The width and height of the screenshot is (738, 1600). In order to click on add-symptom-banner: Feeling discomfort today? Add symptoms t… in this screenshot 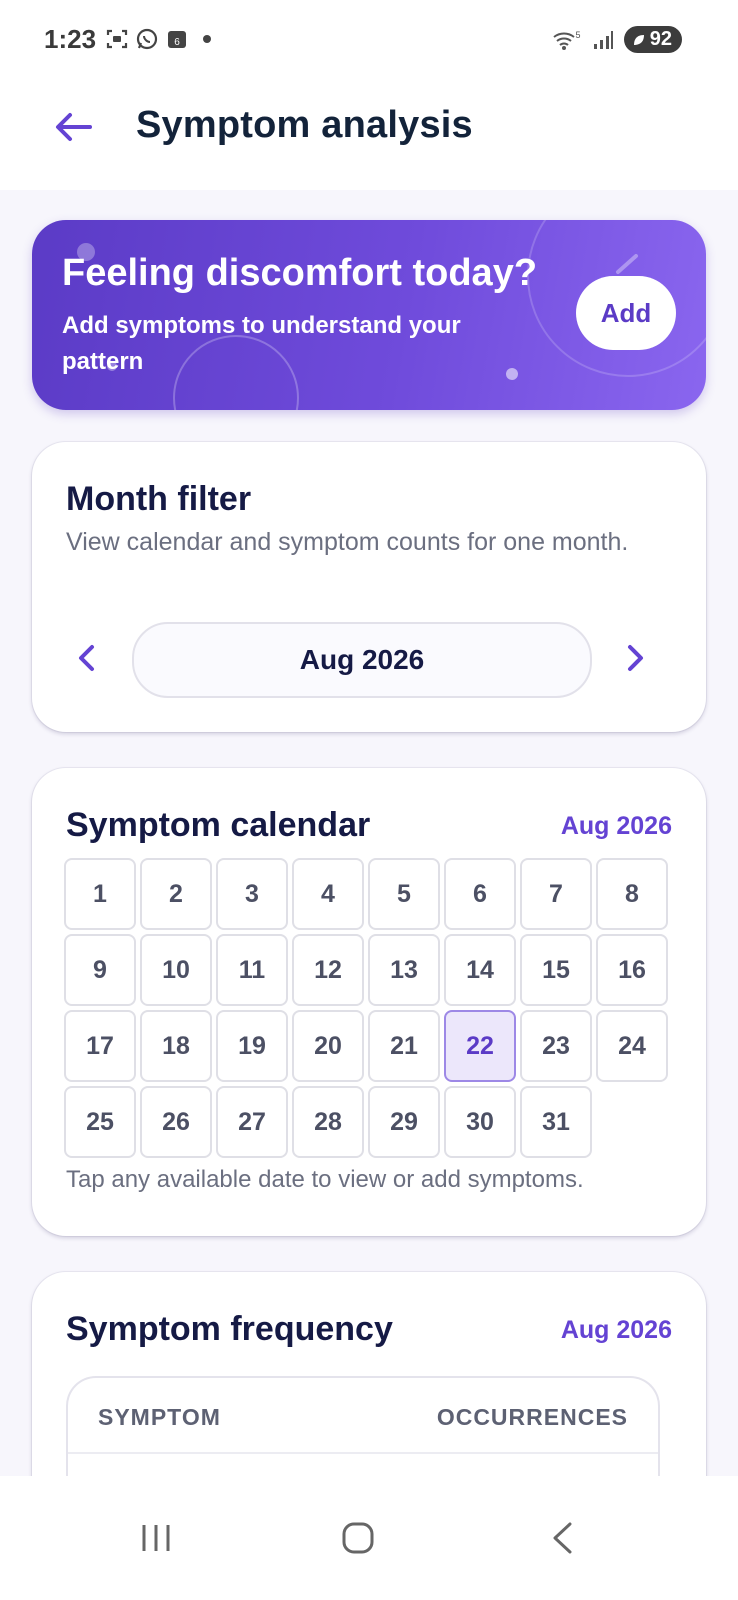, I will do `click(369, 315)`.